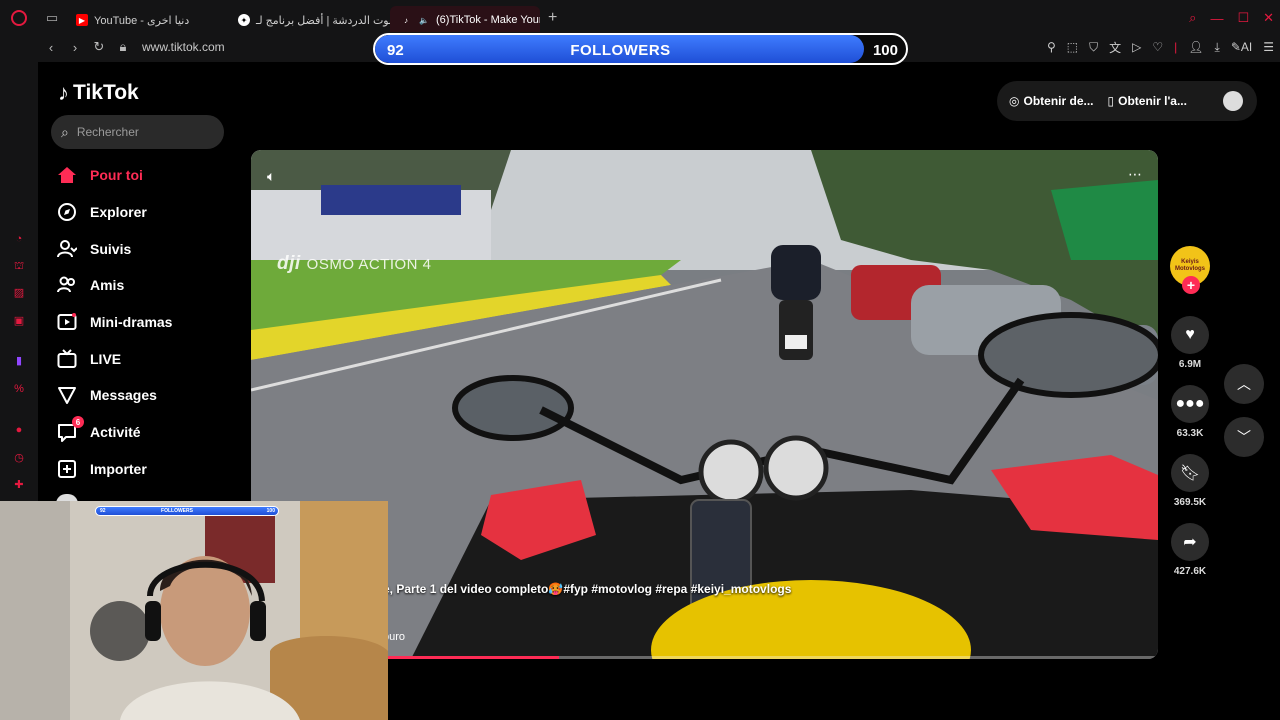 The image size is (1280, 720). Describe the element at coordinates (151, 358) in the screenshot. I see `nav-item-live: LIVE` at that location.